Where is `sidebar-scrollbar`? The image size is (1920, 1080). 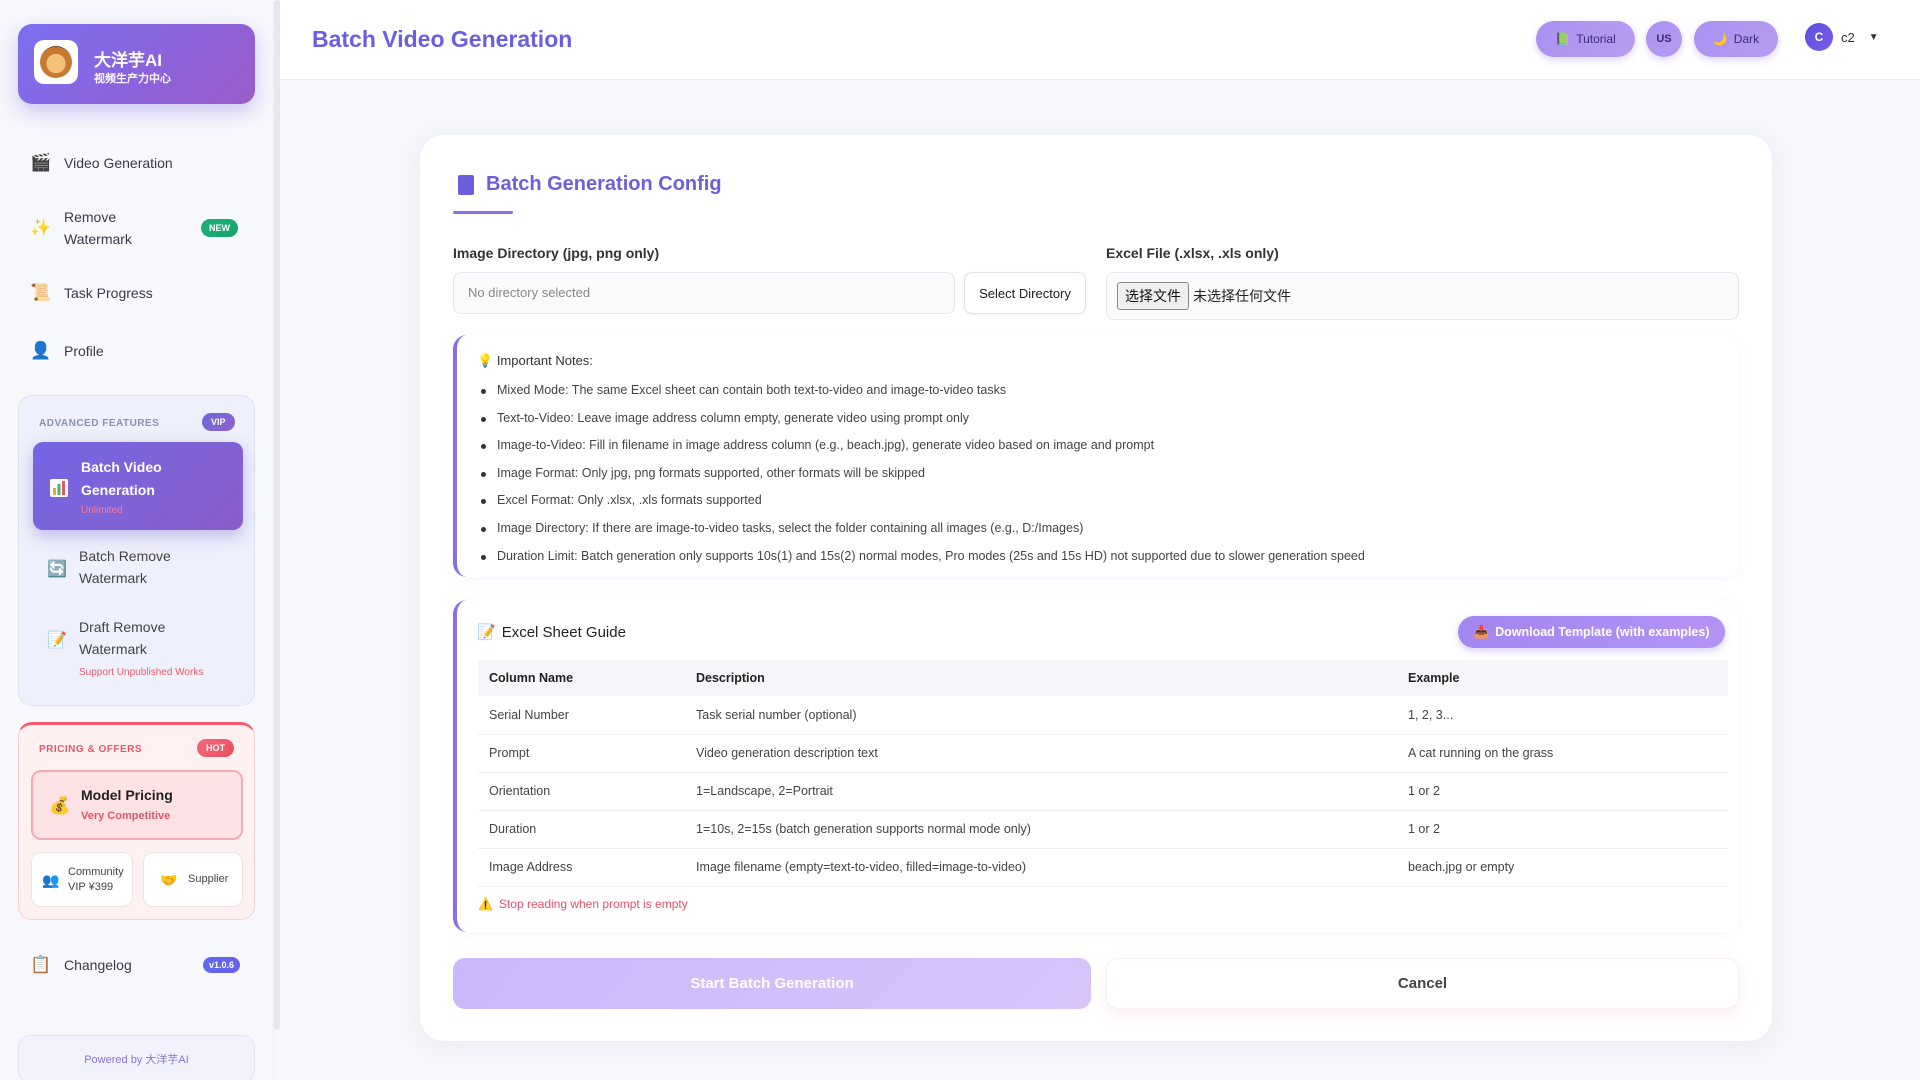 sidebar-scrollbar is located at coordinates (277, 515).